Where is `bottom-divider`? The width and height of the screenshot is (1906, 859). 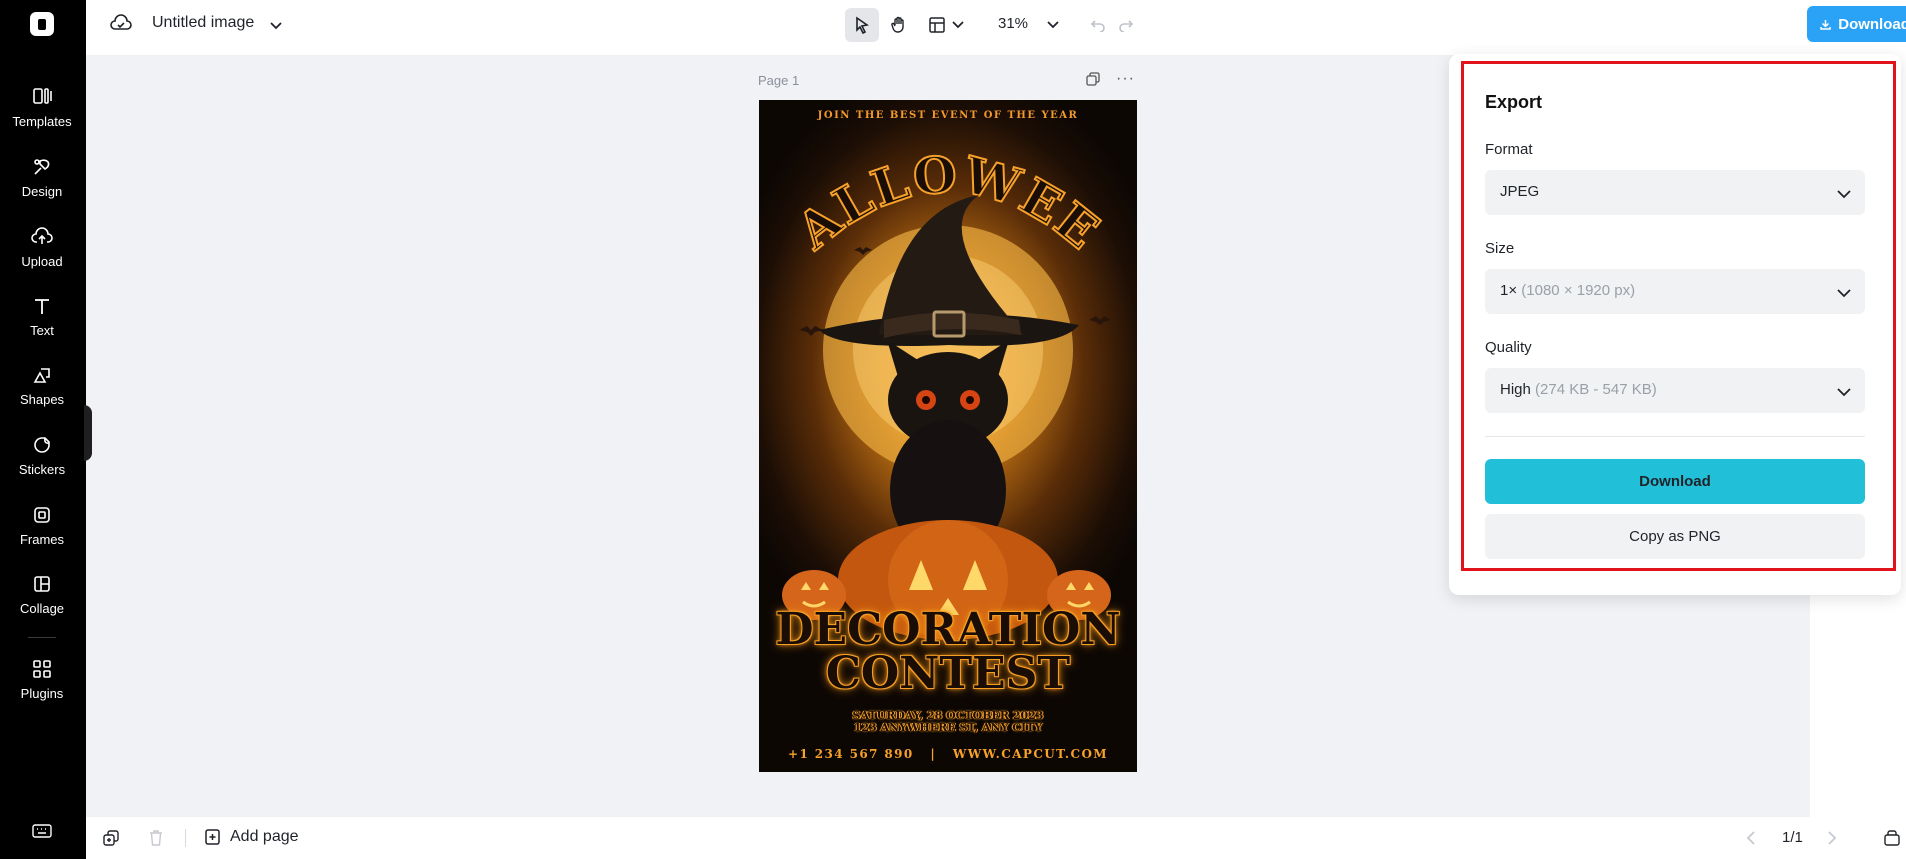
bottom-divider is located at coordinates (185, 838).